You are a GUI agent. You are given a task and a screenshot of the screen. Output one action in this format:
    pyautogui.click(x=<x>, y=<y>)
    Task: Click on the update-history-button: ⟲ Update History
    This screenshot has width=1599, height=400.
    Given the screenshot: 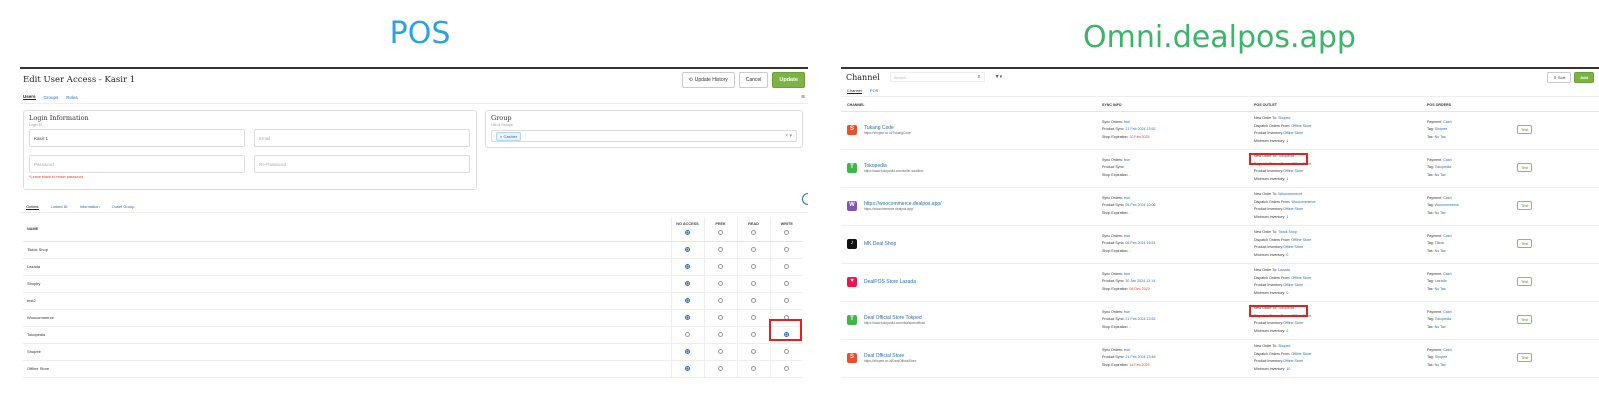 What is the action you would take?
    pyautogui.click(x=708, y=80)
    